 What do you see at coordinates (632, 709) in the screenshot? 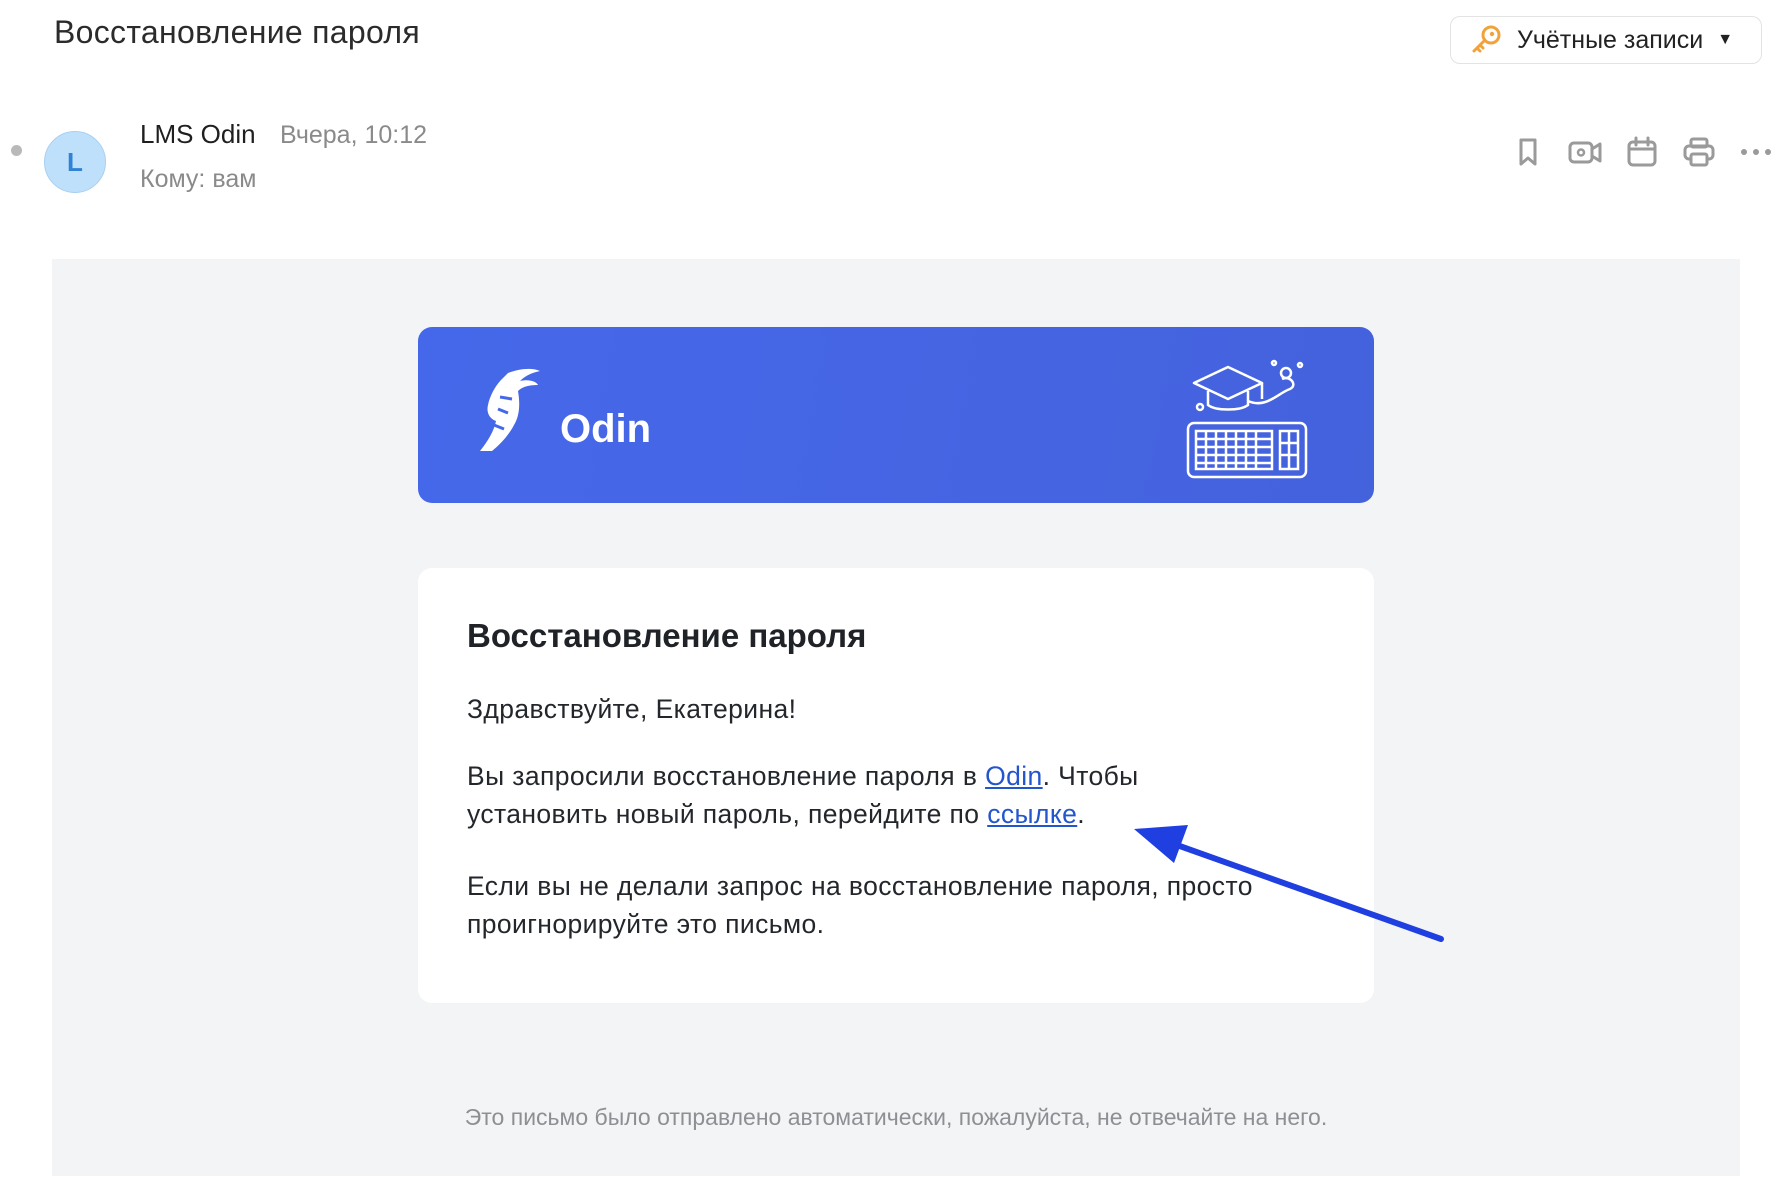
I see `greeting-text: Здравствуйте, Екатерина!` at bounding box center [632, 709].